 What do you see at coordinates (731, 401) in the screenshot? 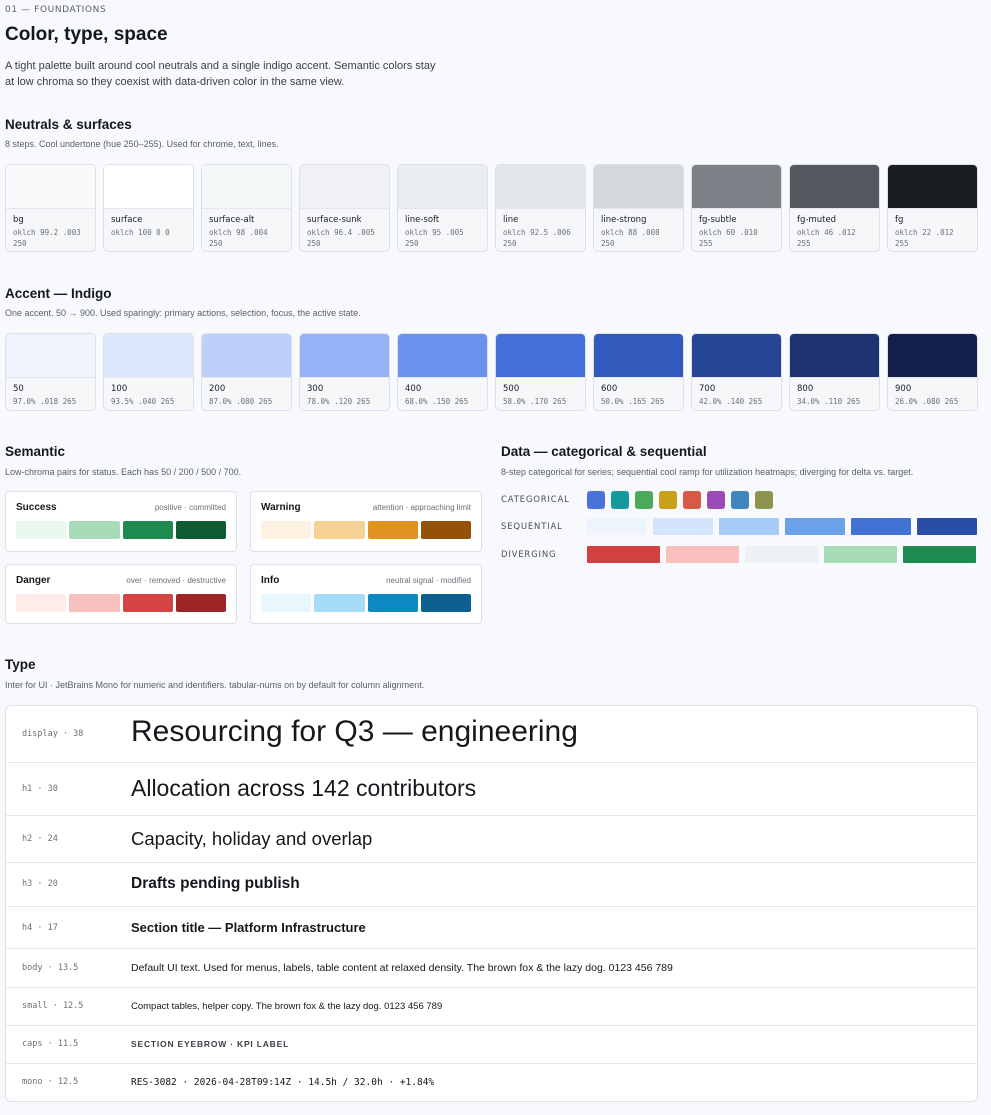
I see `swatch-value: 42.0% .140 265` at bounding box center [731, 401].